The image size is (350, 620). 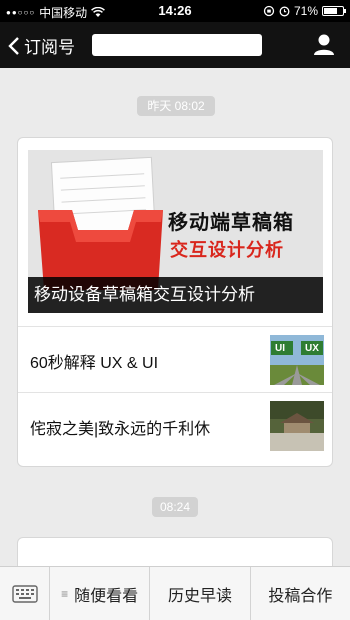 I want to click on timestamp-chip: 08:24, so click(x=175, y=507).